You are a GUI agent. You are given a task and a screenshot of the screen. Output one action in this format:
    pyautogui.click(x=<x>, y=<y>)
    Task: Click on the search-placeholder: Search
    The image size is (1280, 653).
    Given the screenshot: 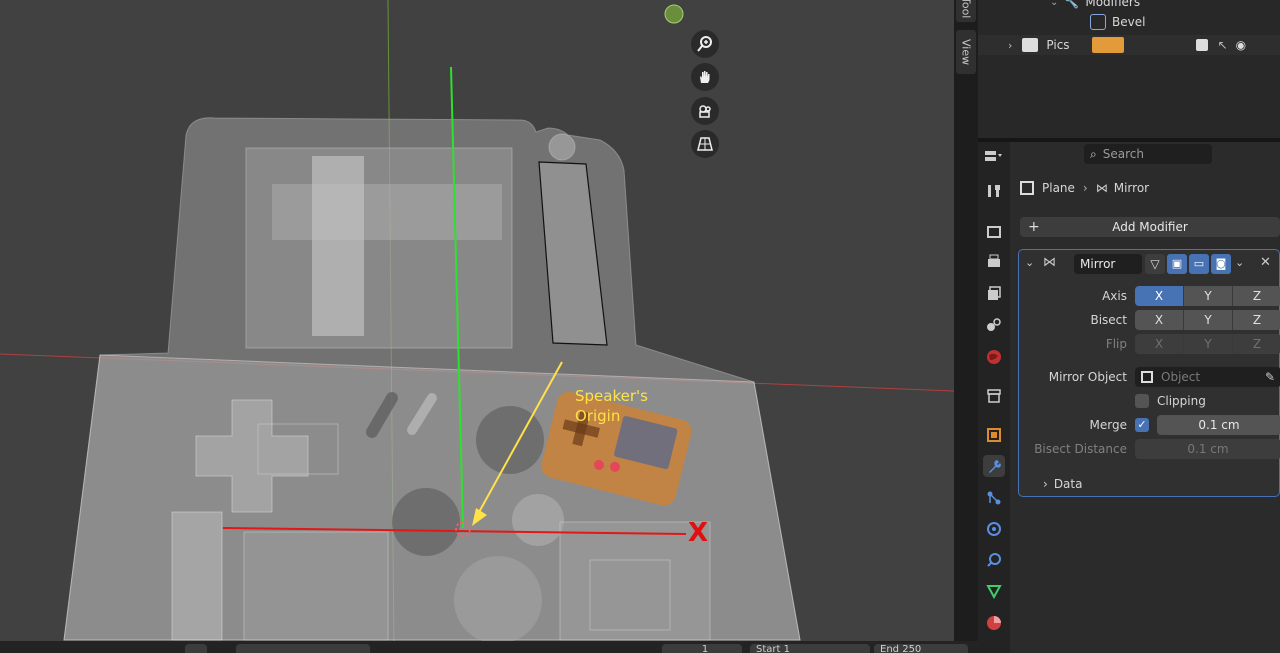 What is the action you would take?
    pyautogui.click(x=1123, y=154)
    